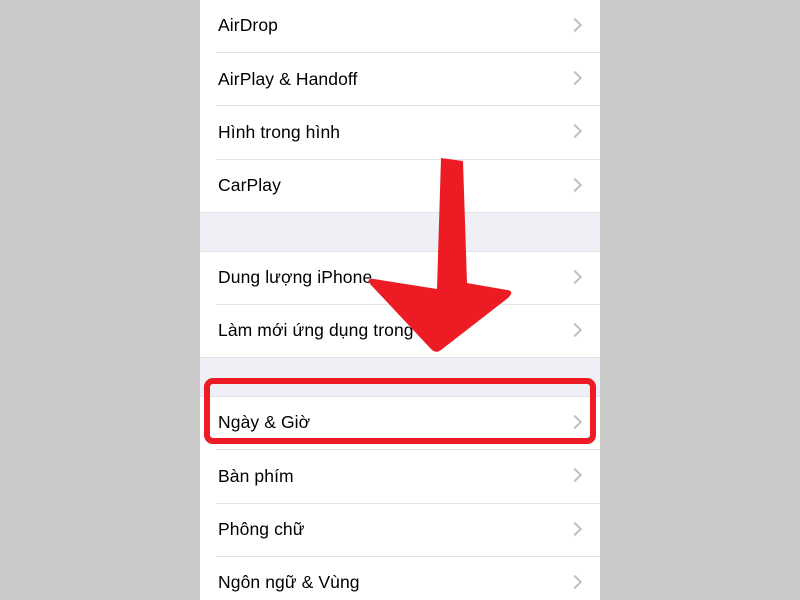  What do you see at coordinates (400, 277) in the screenshot?
I see `settings-row-iphone-storage: Dung lượng iPhone` at bounding box center [400, 277].